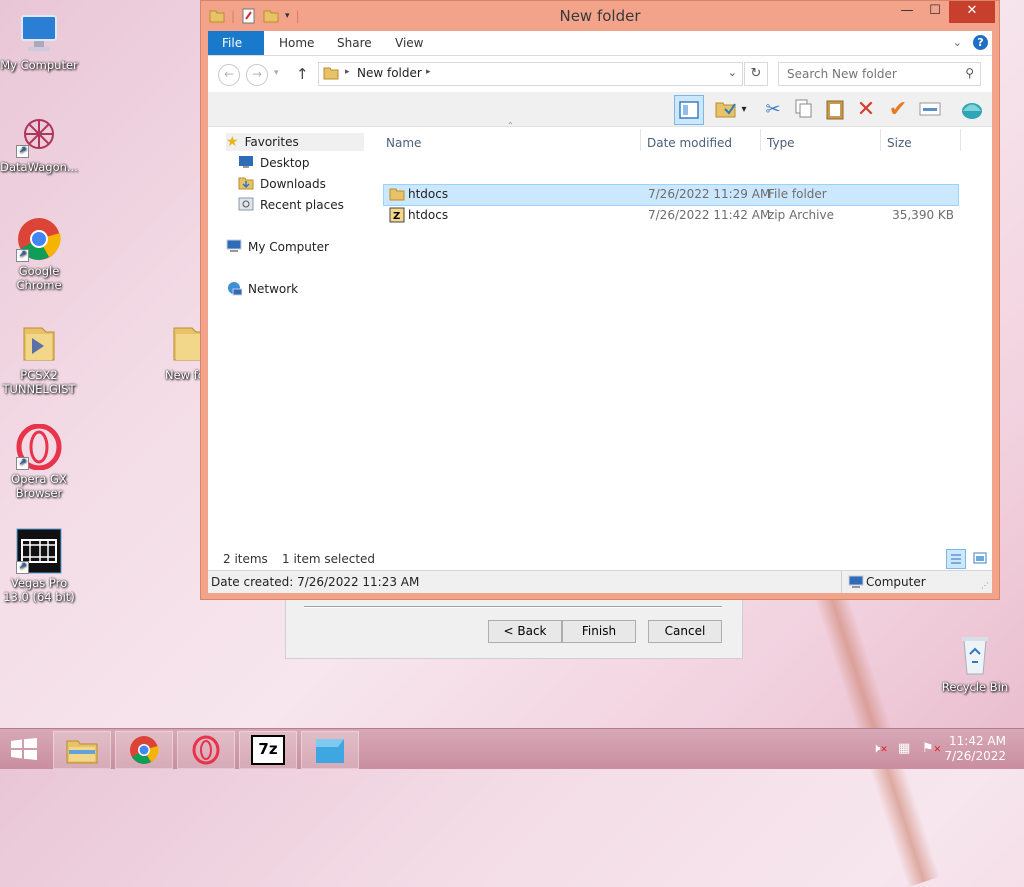 The width and height of the screenshot is (1024, 887). I want to click on desktop-icon, so click(246, 163).